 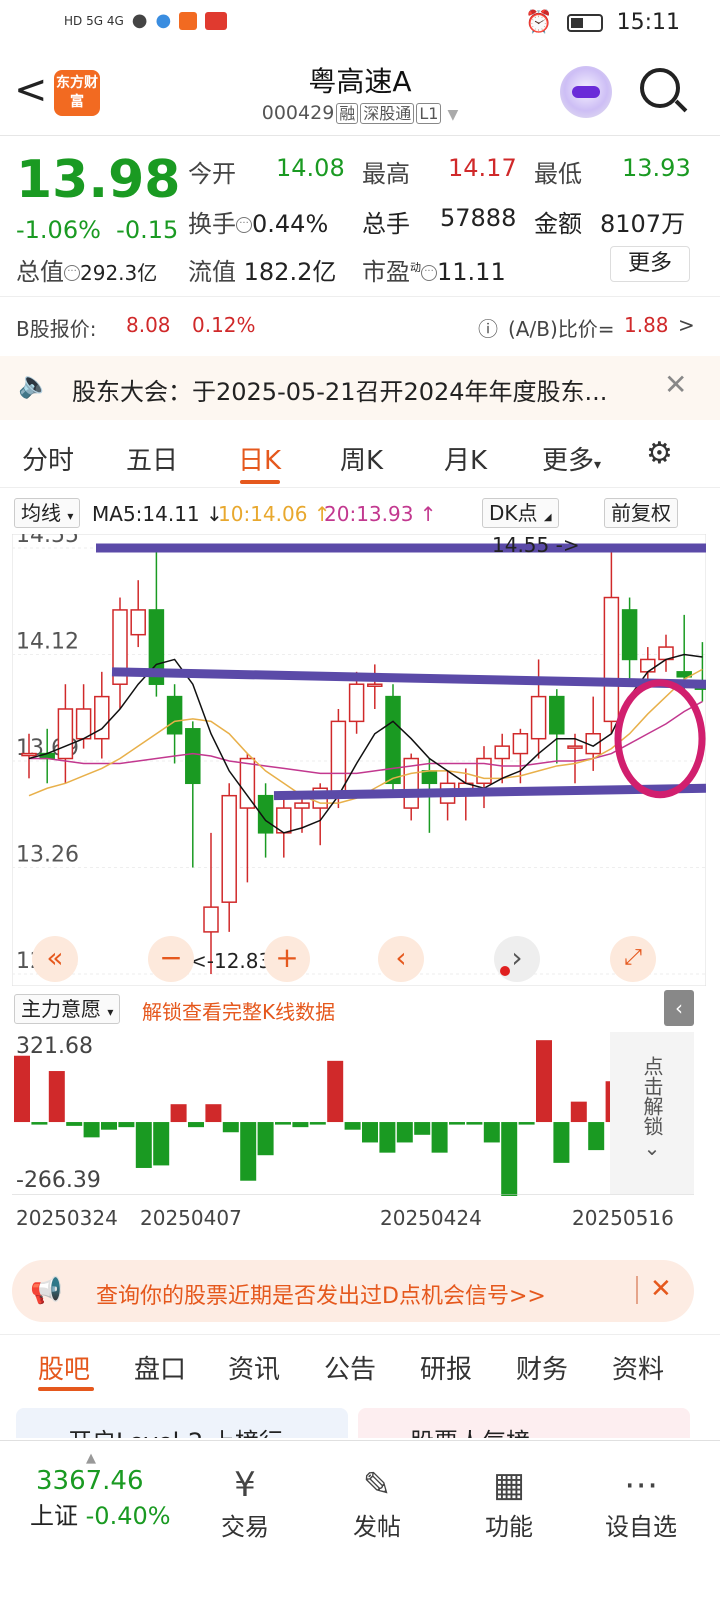 I want to click on status-bar: HD 5G 4G ● ● ⏰ 15:11, so click(x=360, y=24).